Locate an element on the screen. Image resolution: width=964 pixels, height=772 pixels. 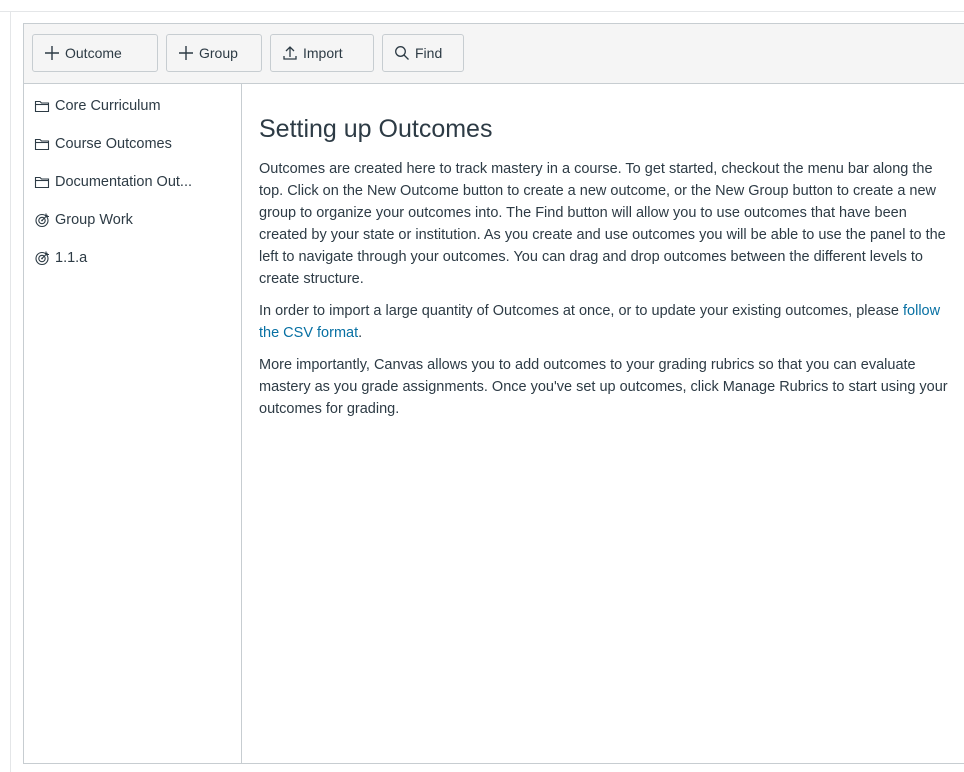
import-button: Import is located at coordinates (322, 53).